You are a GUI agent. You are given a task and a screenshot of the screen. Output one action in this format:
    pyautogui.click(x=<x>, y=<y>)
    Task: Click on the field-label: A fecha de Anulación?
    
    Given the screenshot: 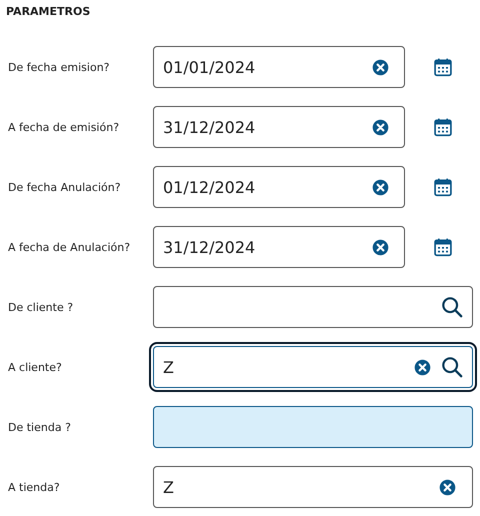 What is the action you would take?
    pyautogui.click(x=69, y=247)
    